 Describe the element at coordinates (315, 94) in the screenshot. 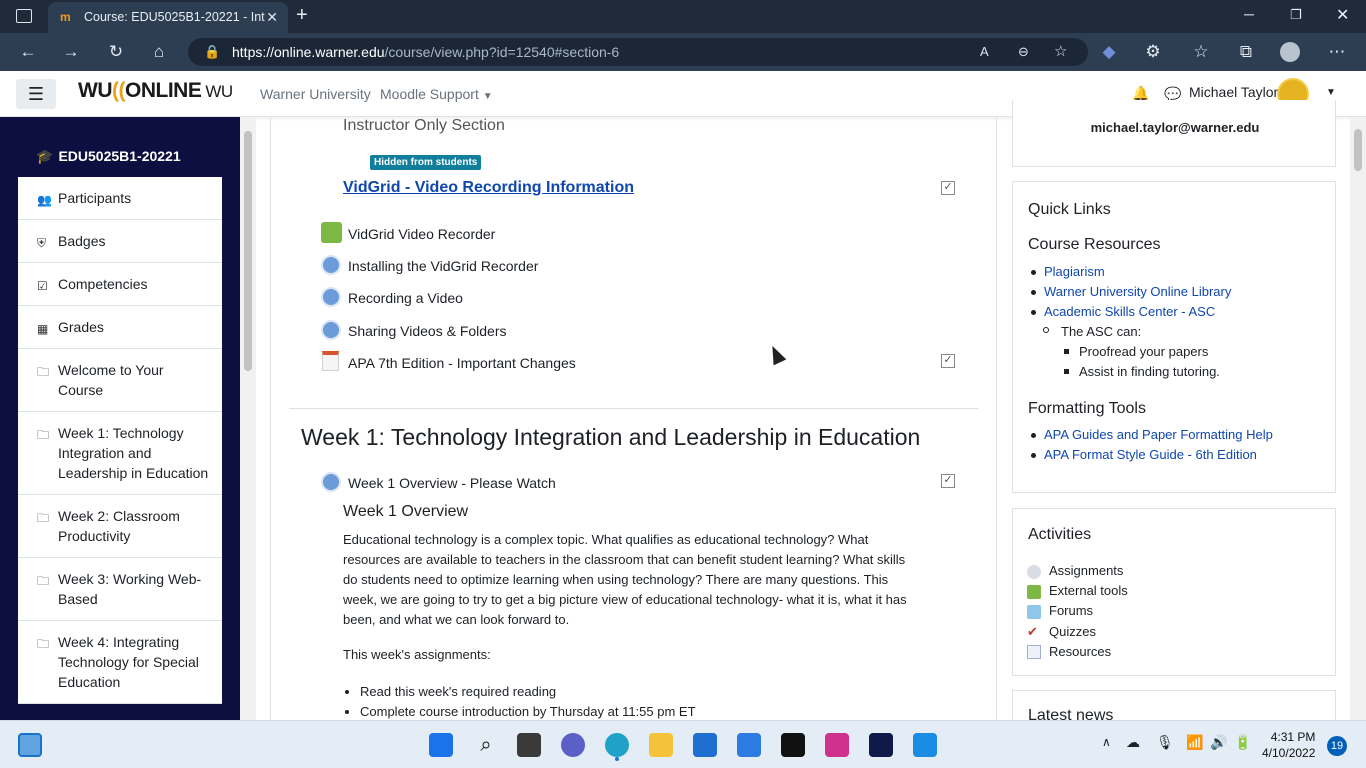

I see `nav-link-warner-university: Warner University` at that location.